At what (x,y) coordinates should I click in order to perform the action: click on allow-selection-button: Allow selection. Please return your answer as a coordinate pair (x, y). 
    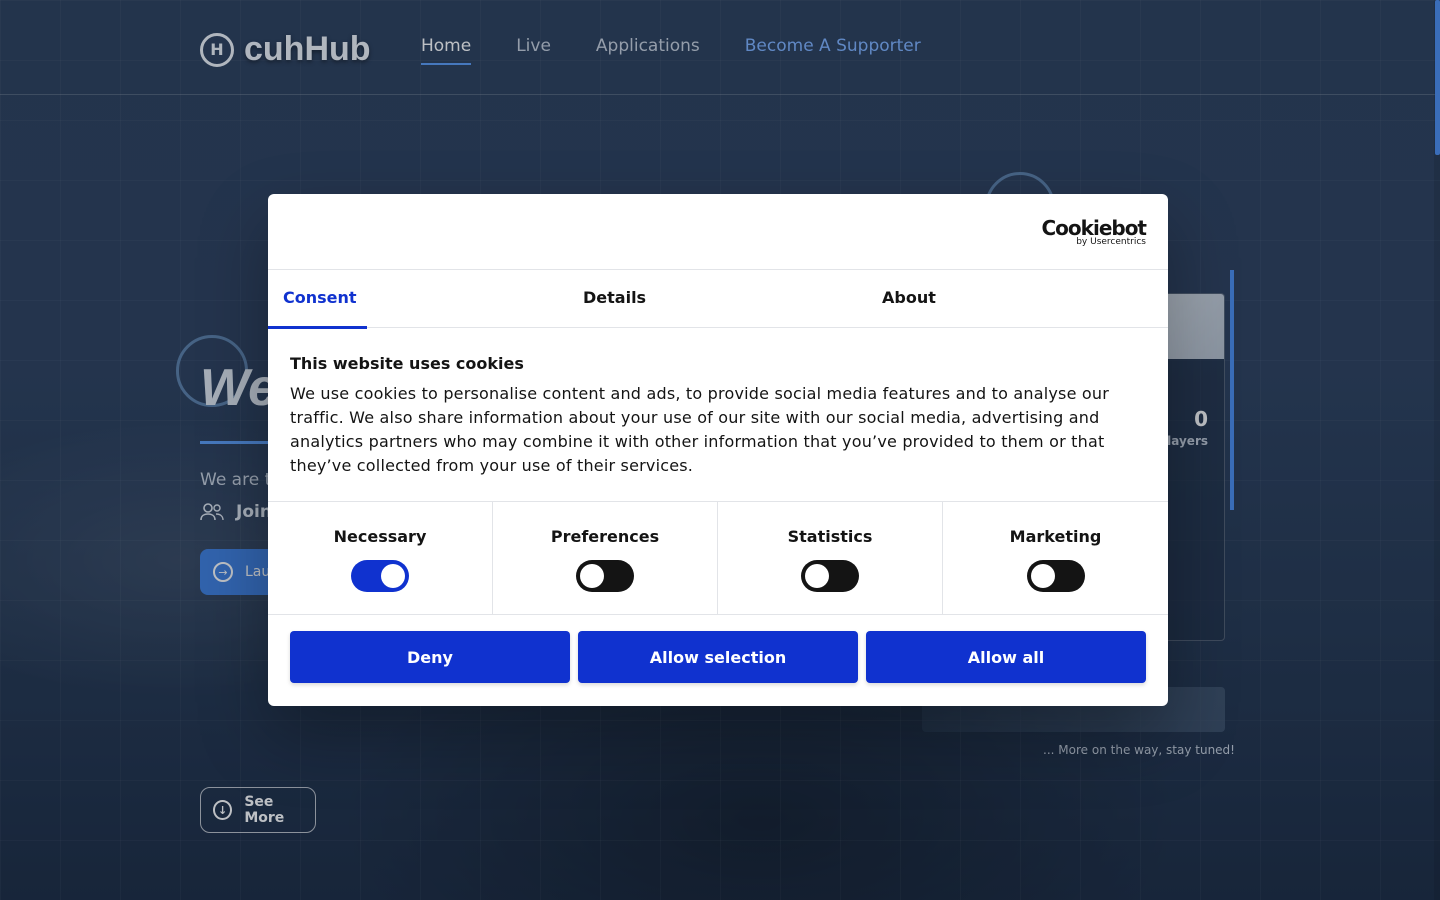
    Looking at the image, I should click on (718, 657).